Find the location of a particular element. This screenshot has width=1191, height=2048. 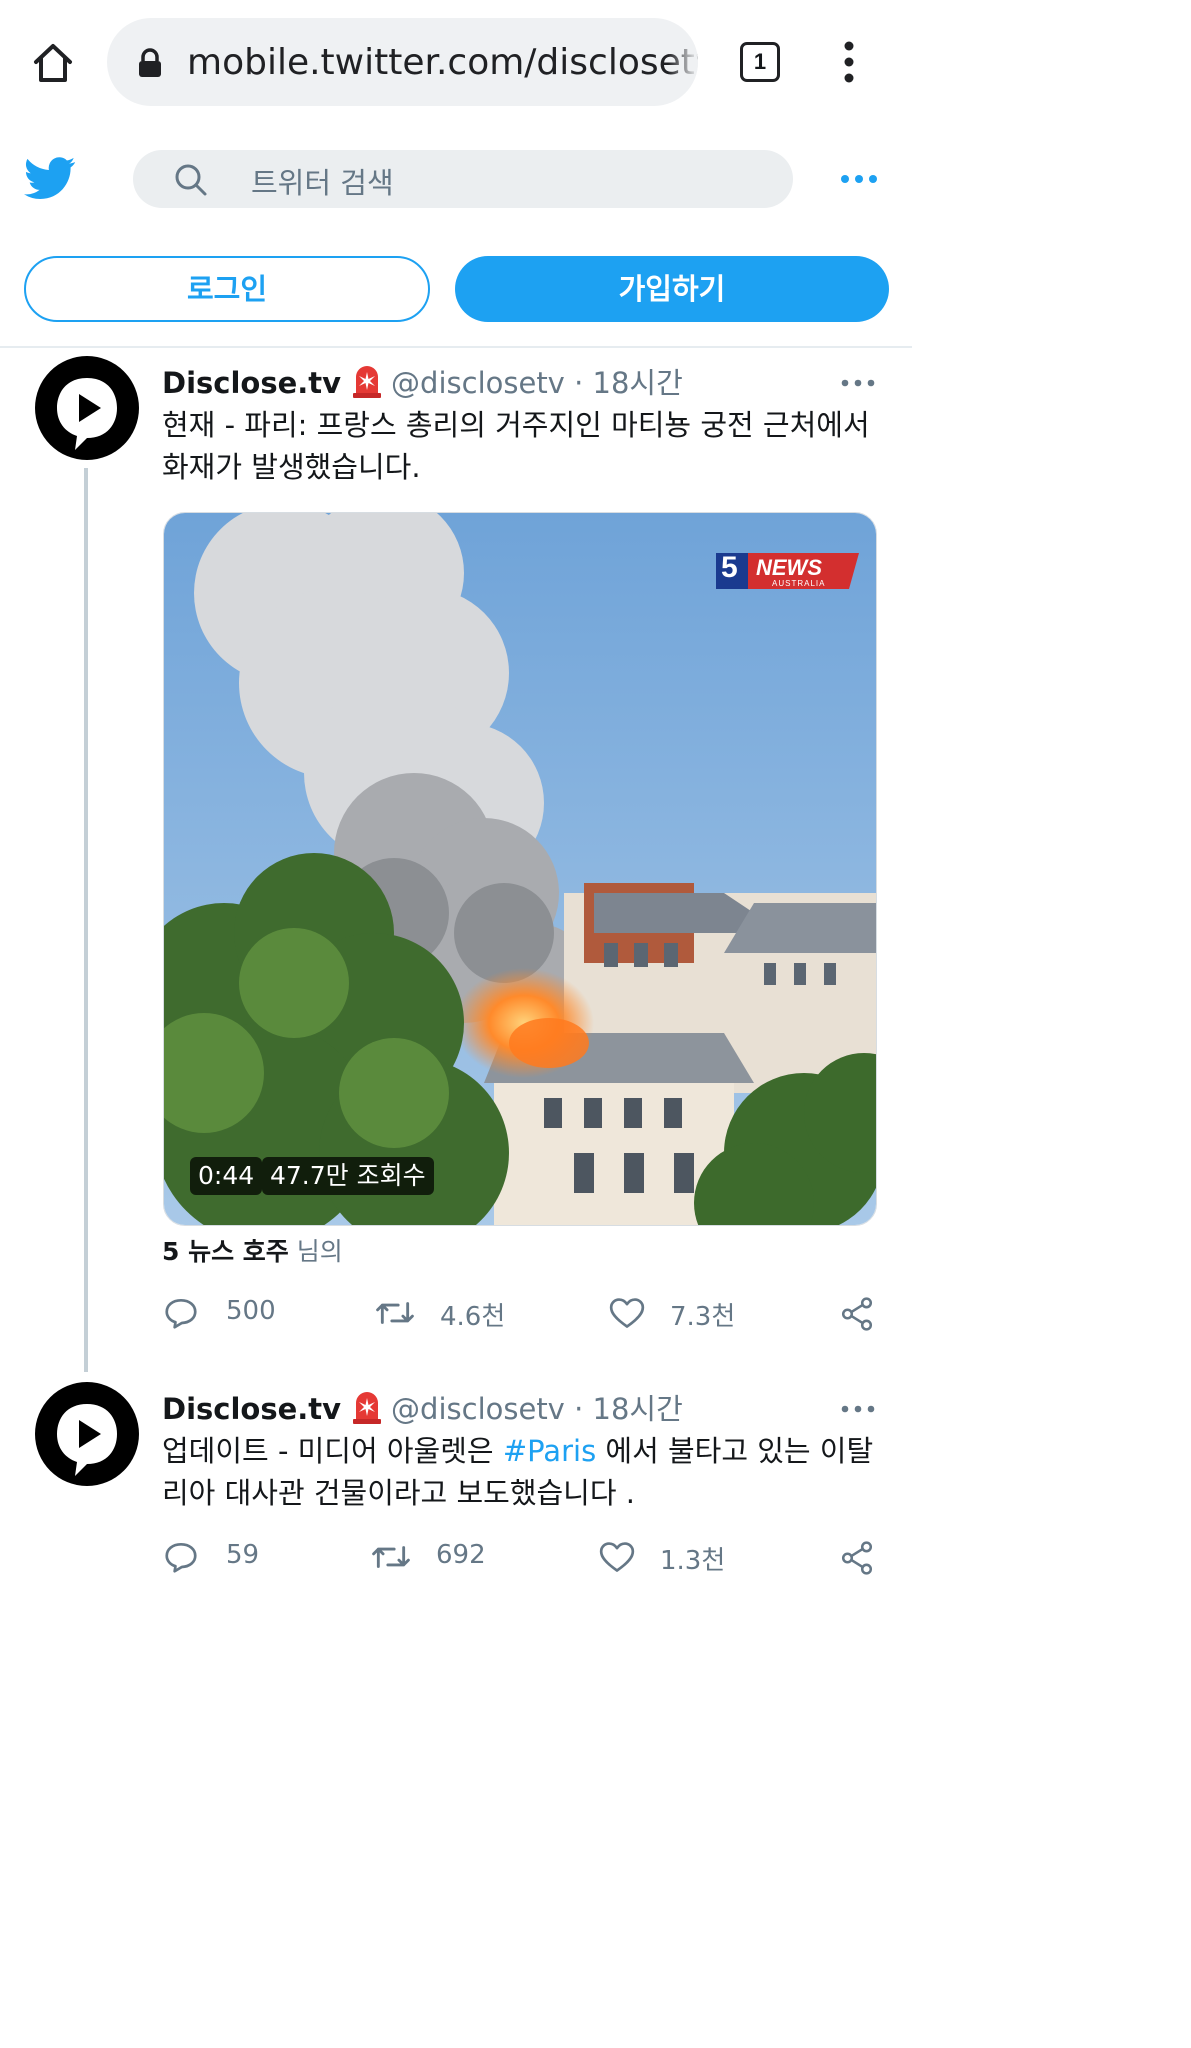

more-vertical-icon is located at coordinates (849, 62).